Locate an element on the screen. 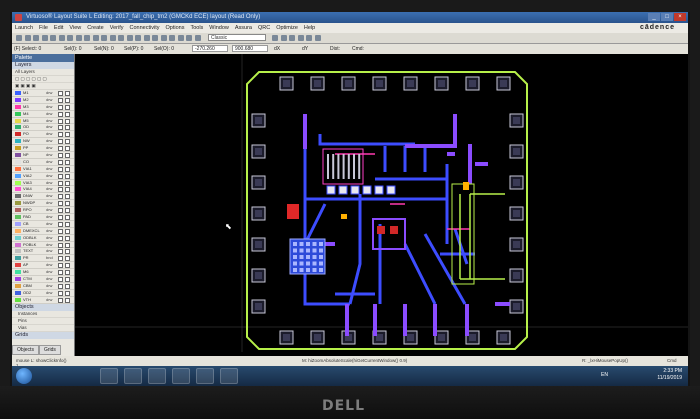 This screenshot has width=700, height=419. menu-file: File is located at coordinates (43, 28).